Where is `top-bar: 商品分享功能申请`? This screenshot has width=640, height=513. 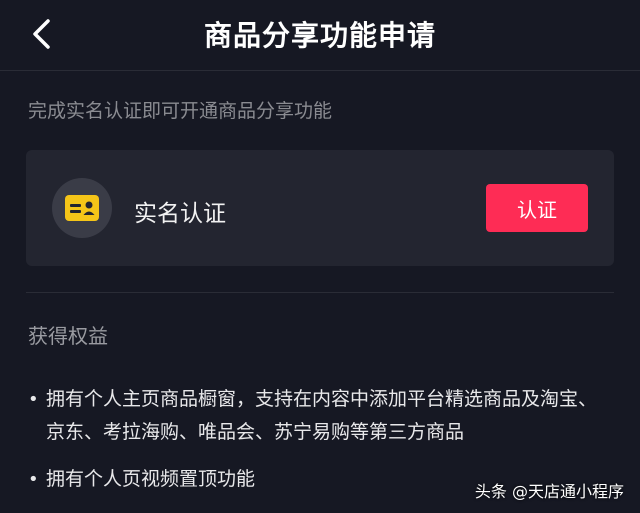 top-bar: 商品分享功能申请 is located at coordinates (320, 35).